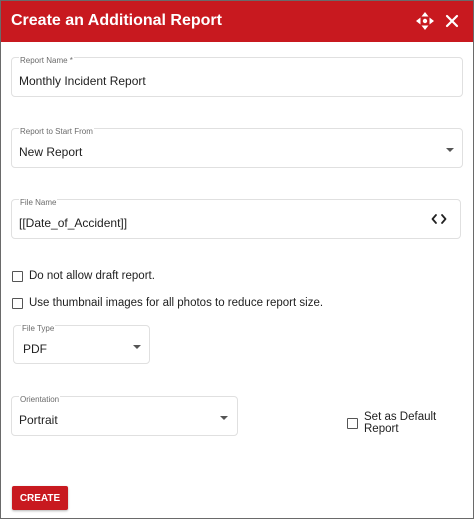  I want to click on orientation-label: Orientation, so click(40, 399).